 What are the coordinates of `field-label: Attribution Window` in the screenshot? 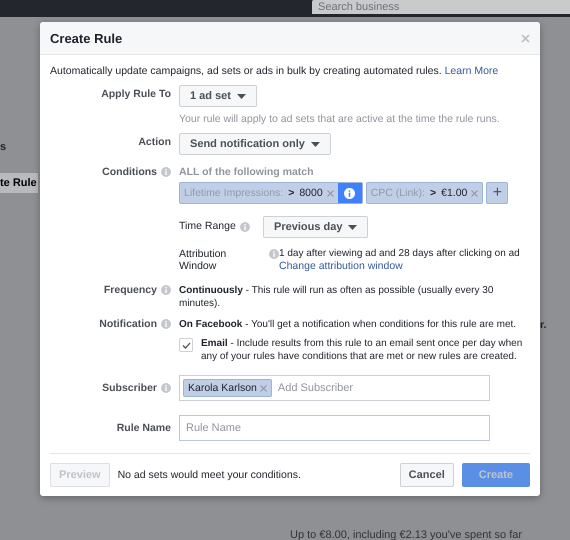 It's located at (203, 260).